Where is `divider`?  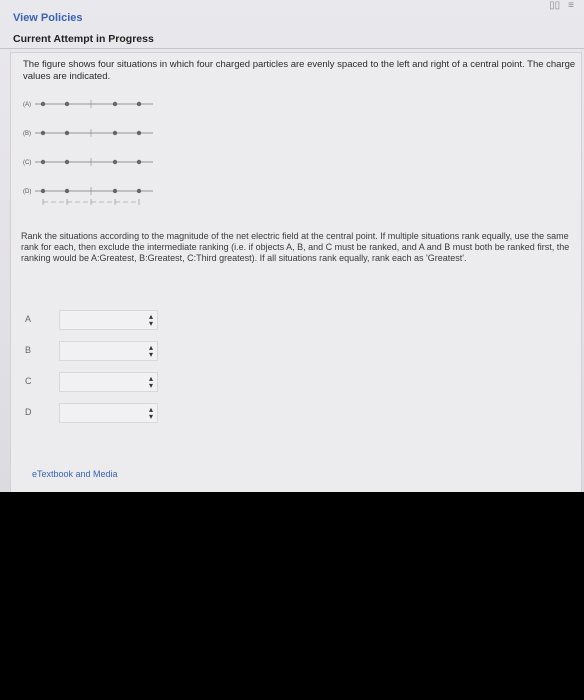
divider is located at coordinates (292, 48).